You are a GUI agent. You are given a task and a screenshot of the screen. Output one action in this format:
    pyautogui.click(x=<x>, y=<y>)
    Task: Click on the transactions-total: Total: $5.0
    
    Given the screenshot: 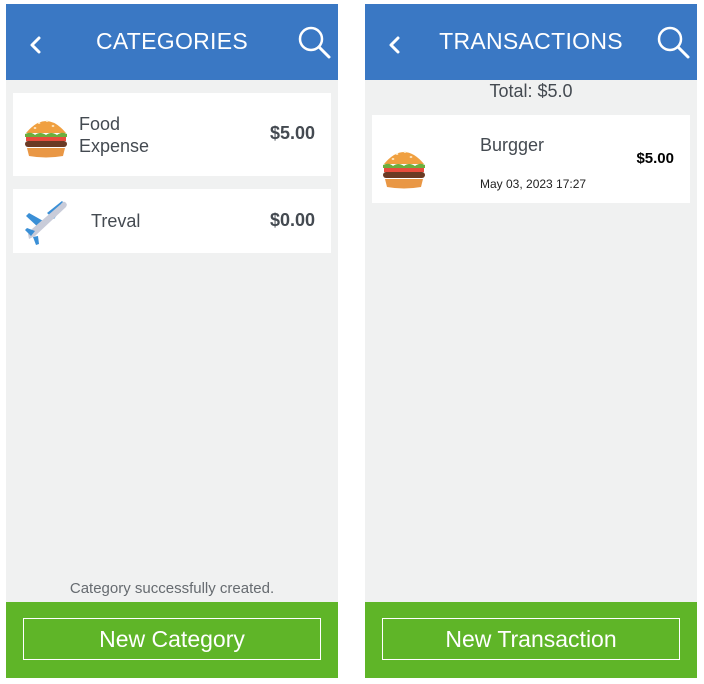 What is the action you would take?
    pyautogui.click(x=531, y=91)
    